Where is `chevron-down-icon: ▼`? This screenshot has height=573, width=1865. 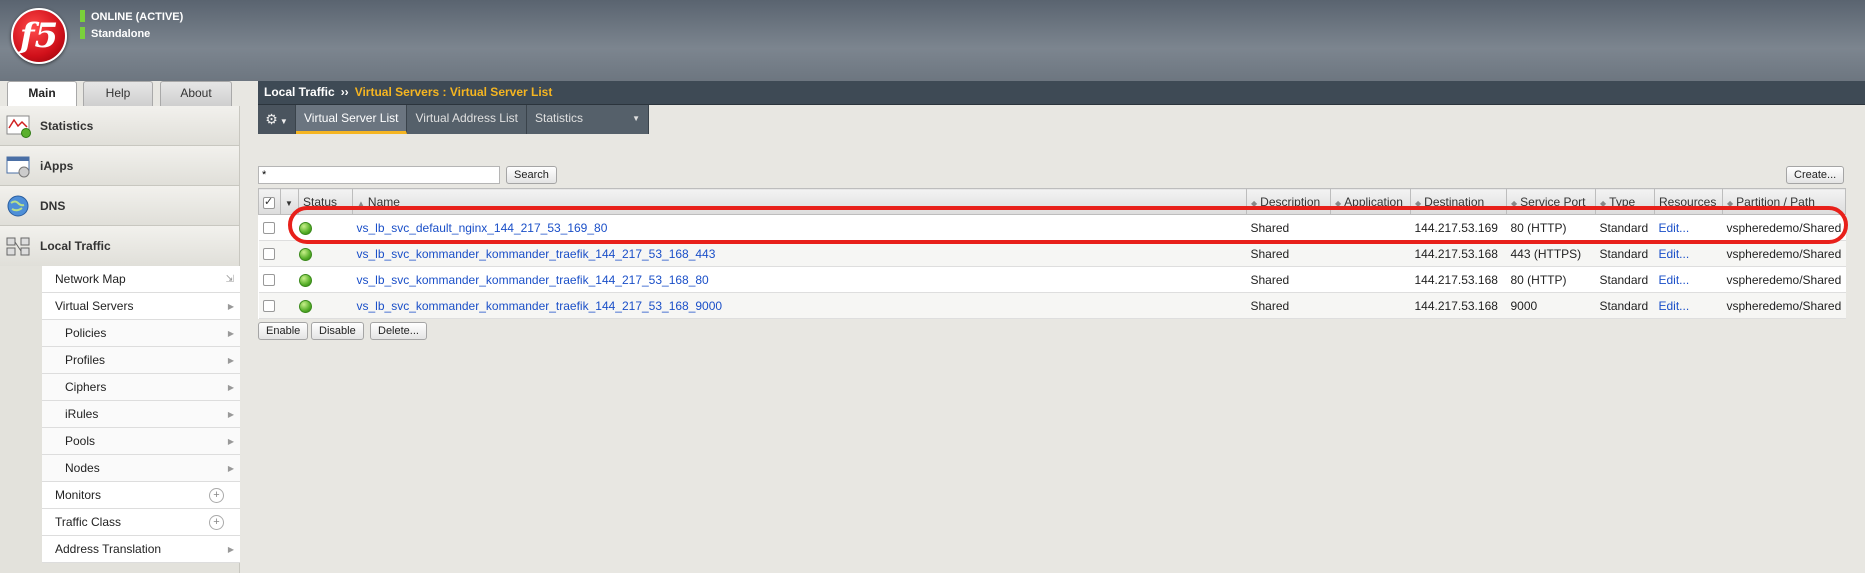 chevron-down-icon: ▼ is located at coordinates (289, 203).